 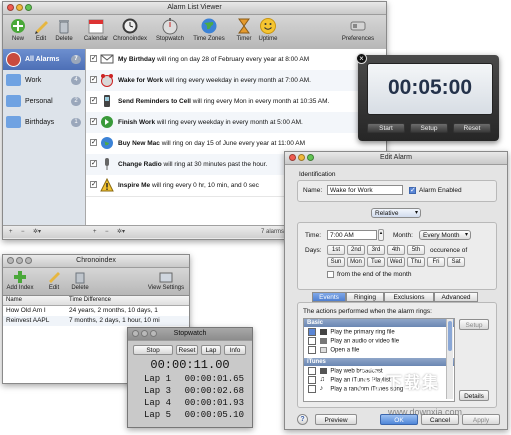 What do you see at coordinates (396, 262) in the screenshot?
I see `weekday-button: Wed` at bounding box center [396, 262].